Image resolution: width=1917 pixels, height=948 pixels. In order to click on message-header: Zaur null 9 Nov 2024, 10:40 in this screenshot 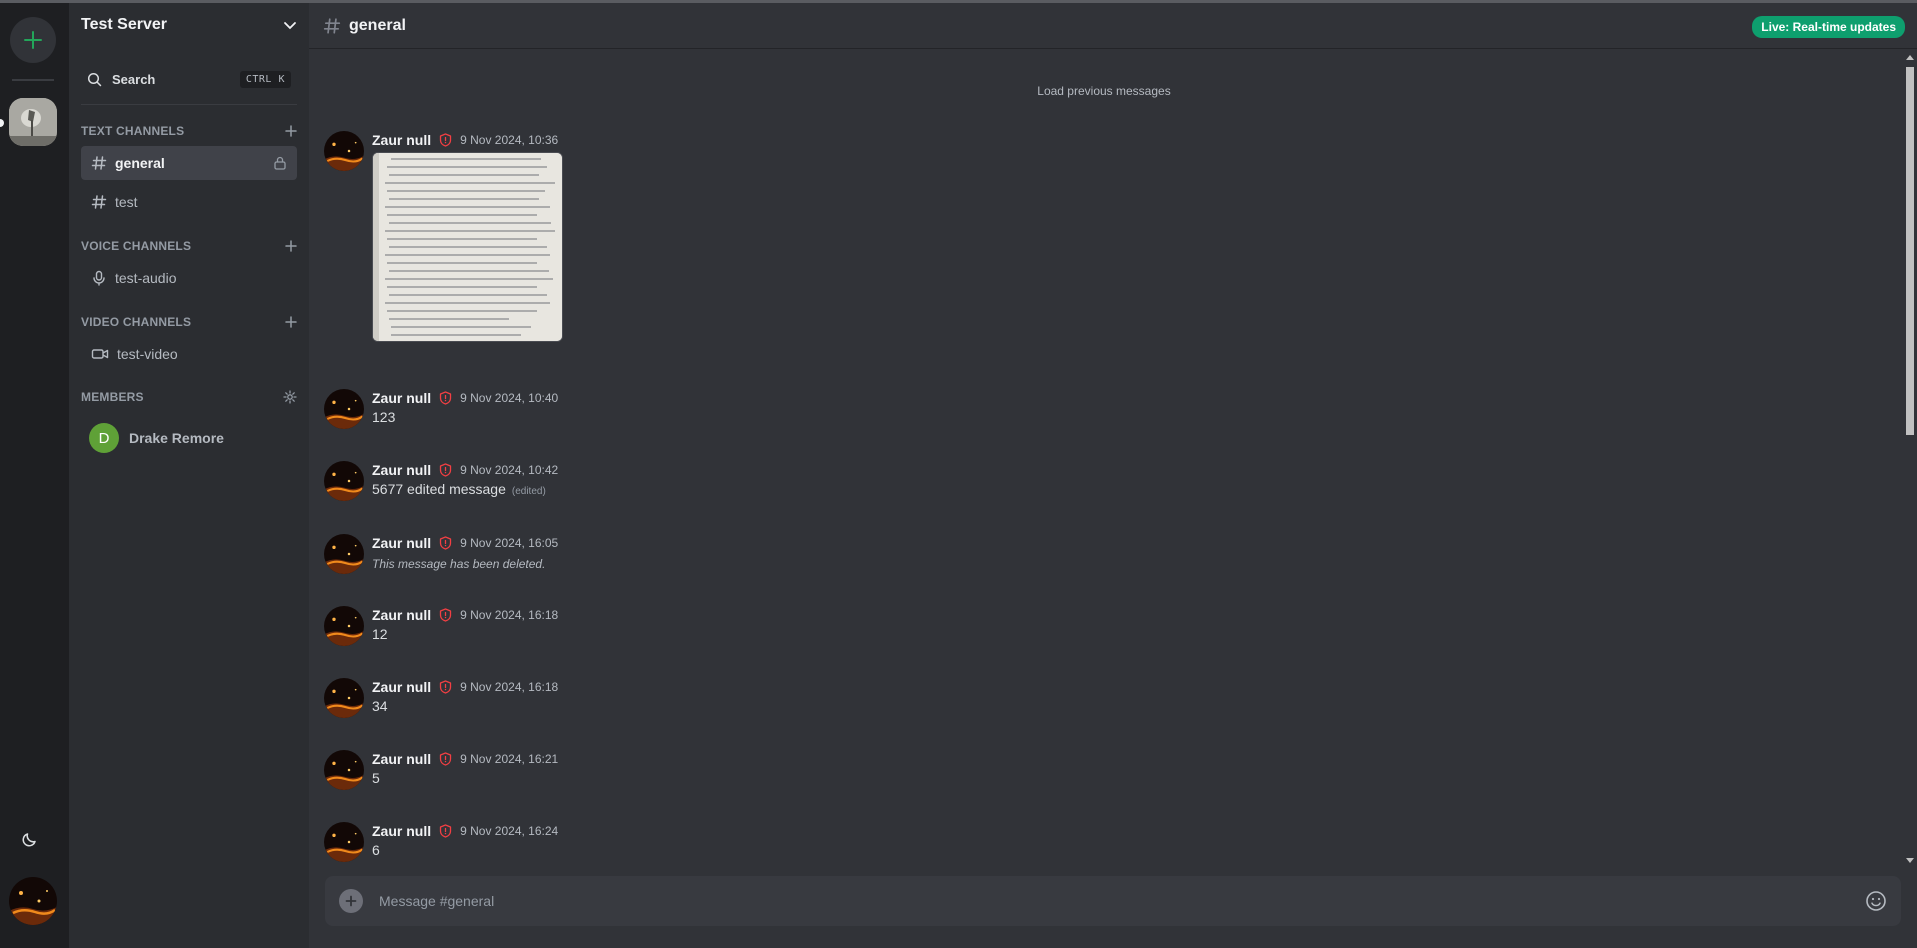, I will do `click(465, 398)`.